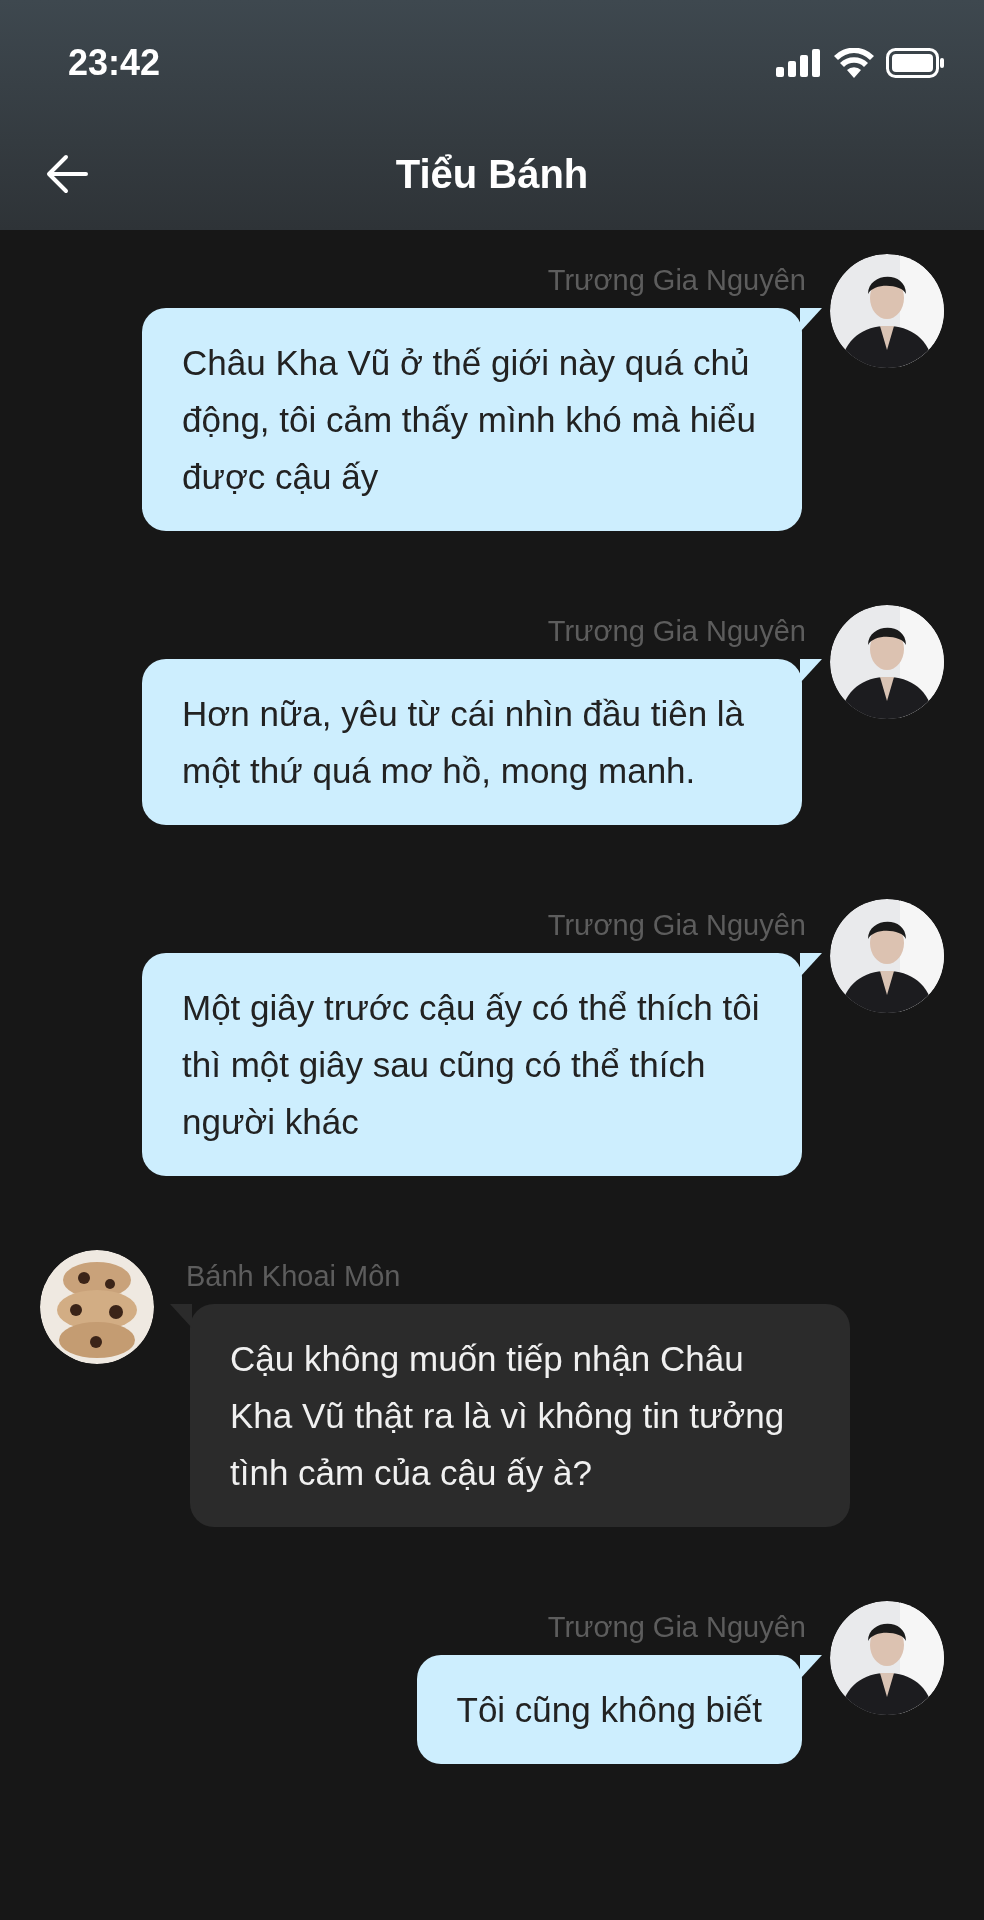  What do you see at coordinates (293, 1276) in the screenshot?
I see `sender-name: Bánh Khoai Môn` at bounding box center [293, 1276].